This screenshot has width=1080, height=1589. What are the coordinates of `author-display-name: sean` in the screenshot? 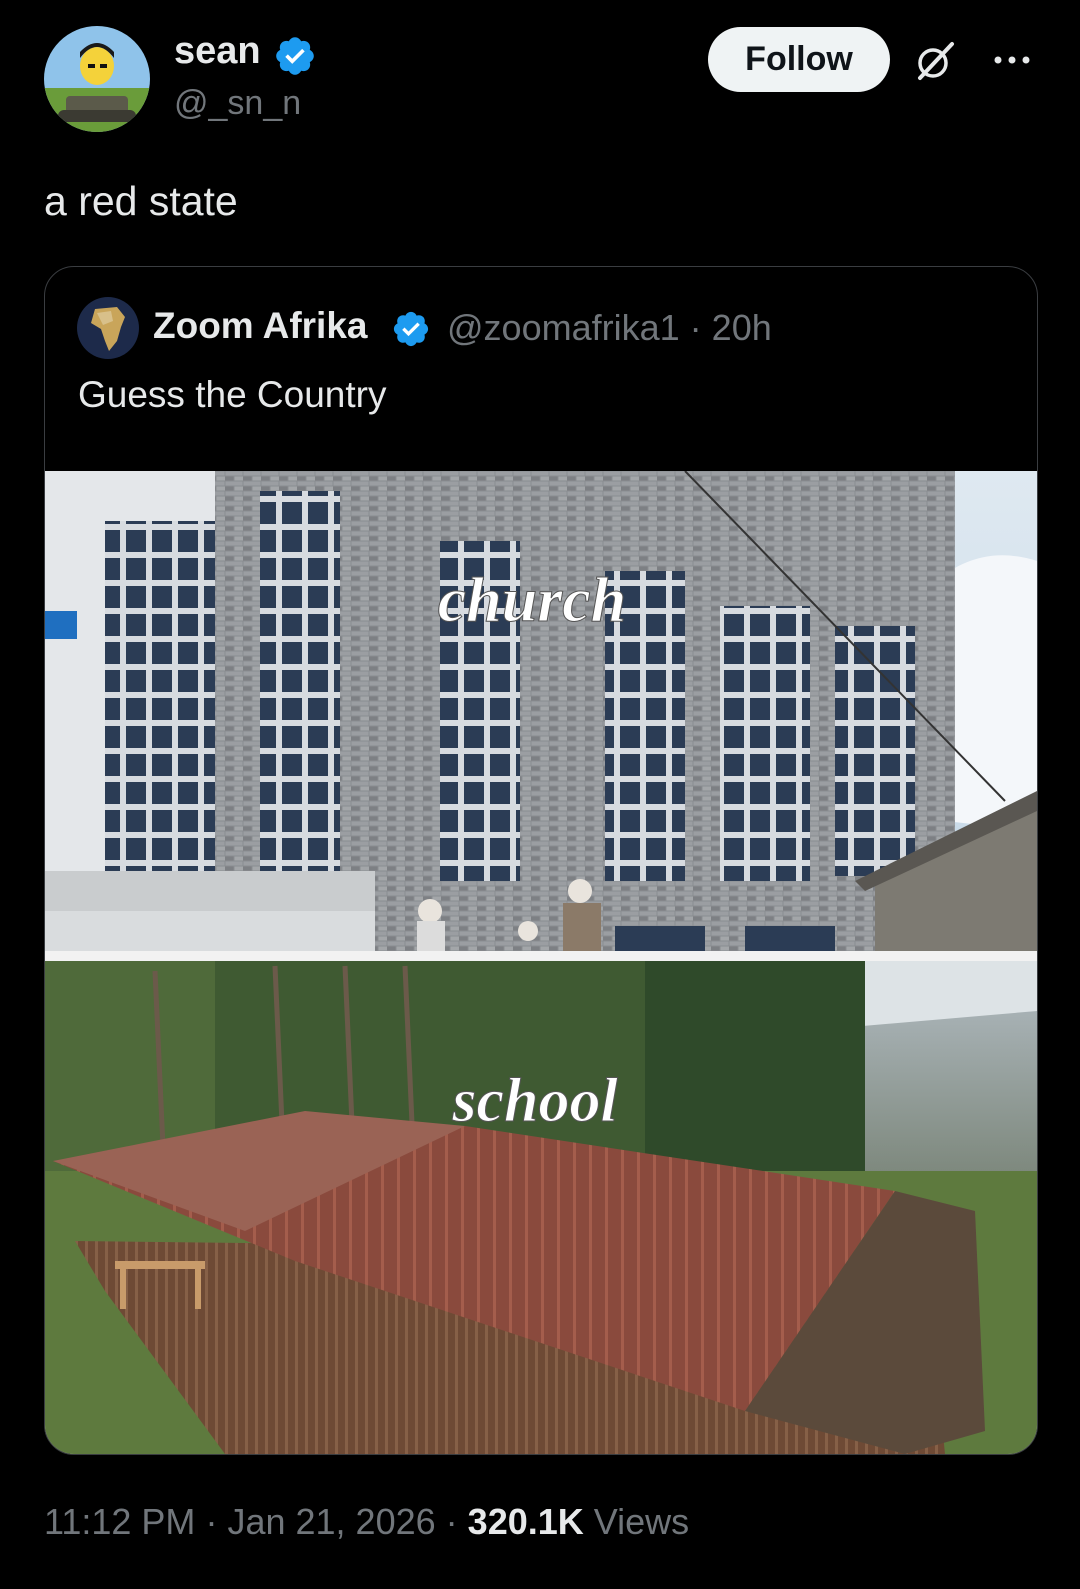 It's located at (217, 51).